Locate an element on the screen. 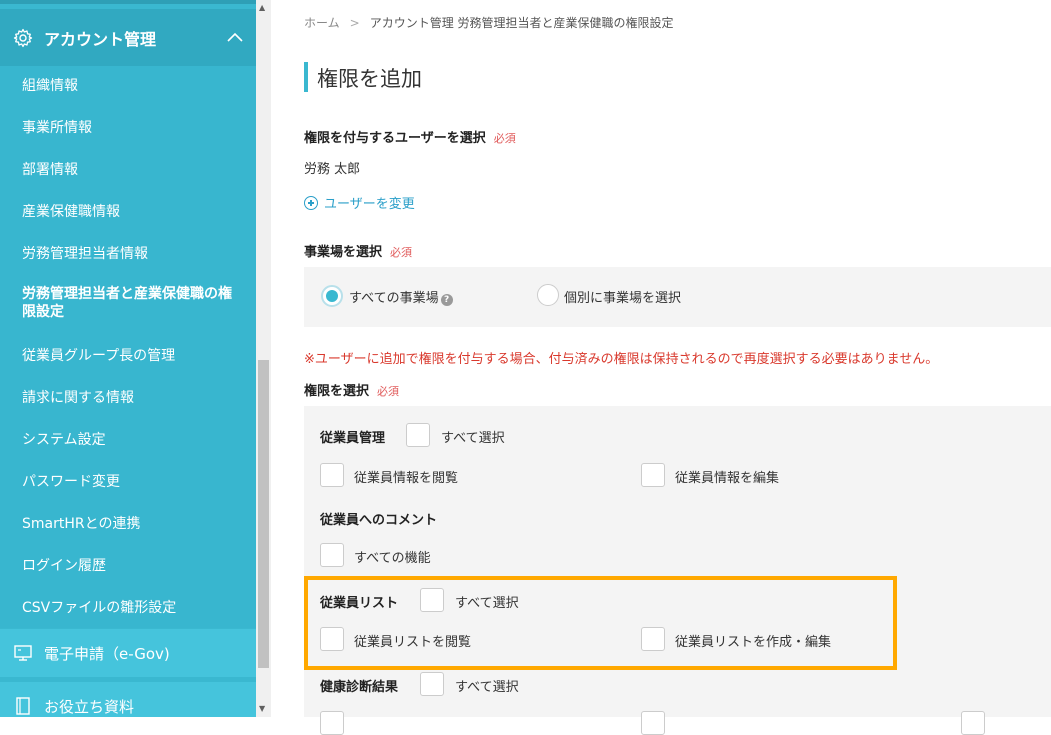 This screenshot has width=1051, height=735. breadcrumb-home: ホーム is located at coordinates (322, 23).